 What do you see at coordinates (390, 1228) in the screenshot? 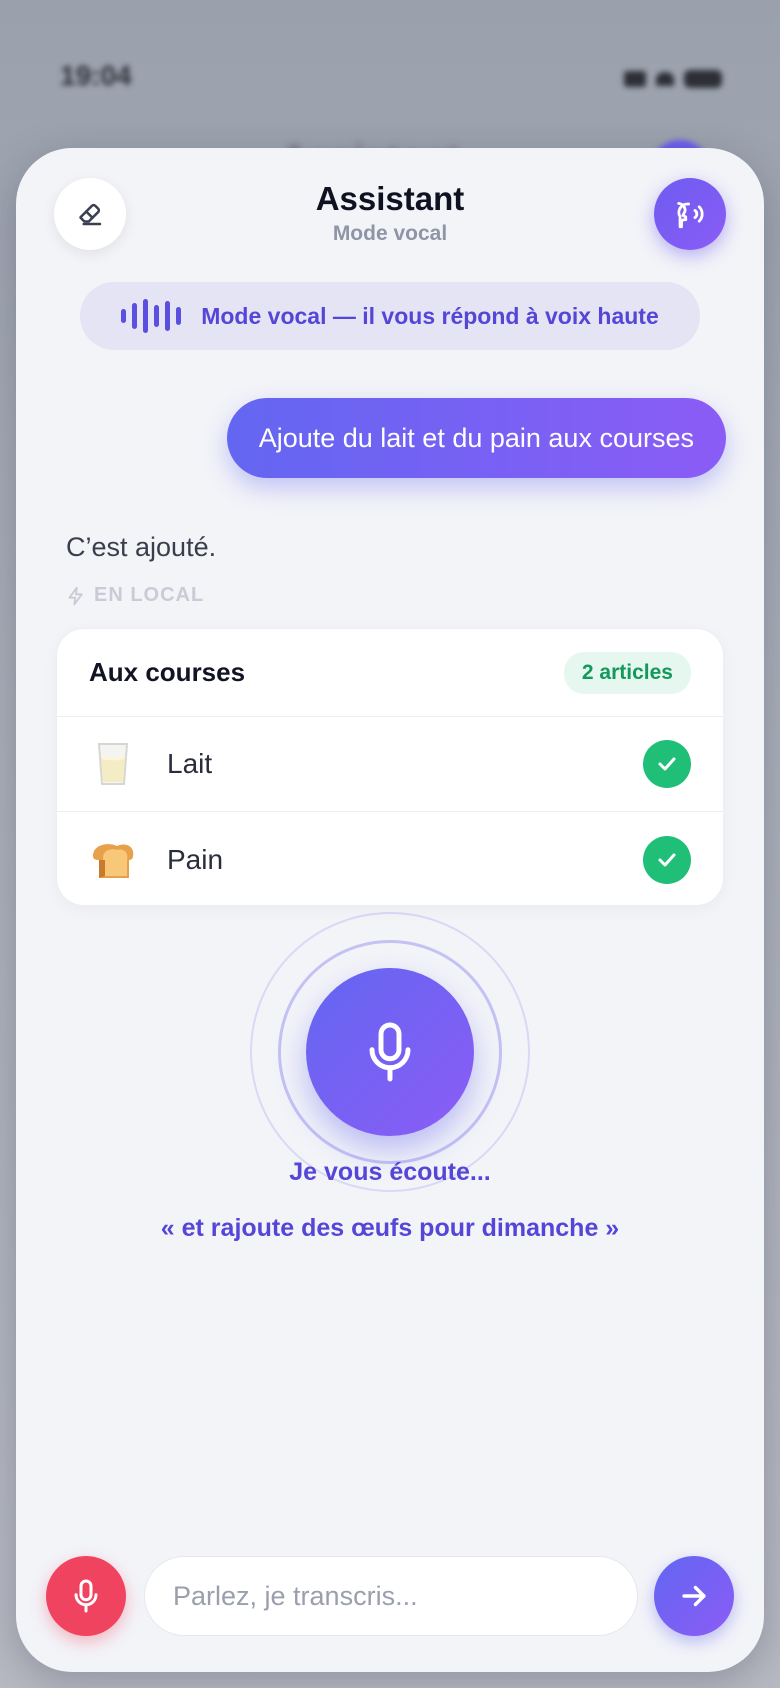
I see `live-transcript: « et rajoute des œufs pour dimanche »` at bounding box center [390, 1228].